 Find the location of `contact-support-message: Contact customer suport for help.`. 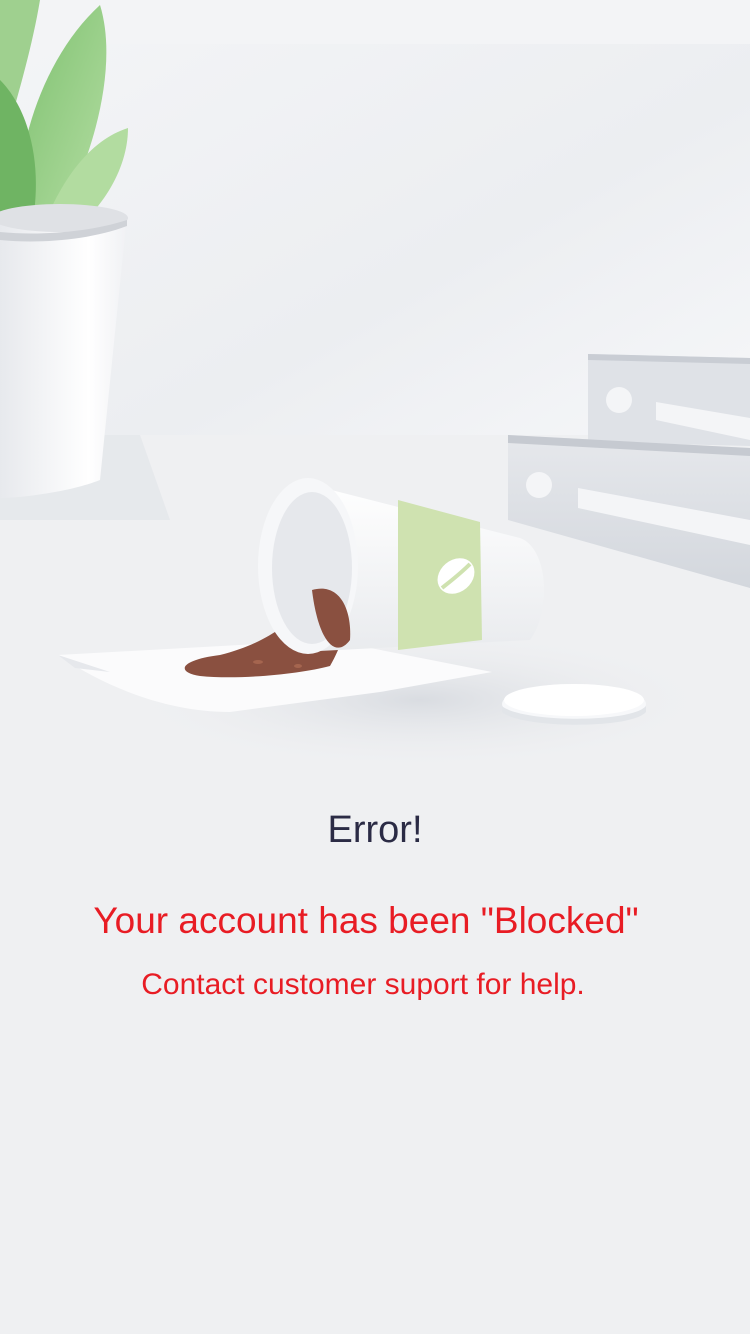

contact-support-message: Contact customer suport for help. is located at coordinates (363, 984).